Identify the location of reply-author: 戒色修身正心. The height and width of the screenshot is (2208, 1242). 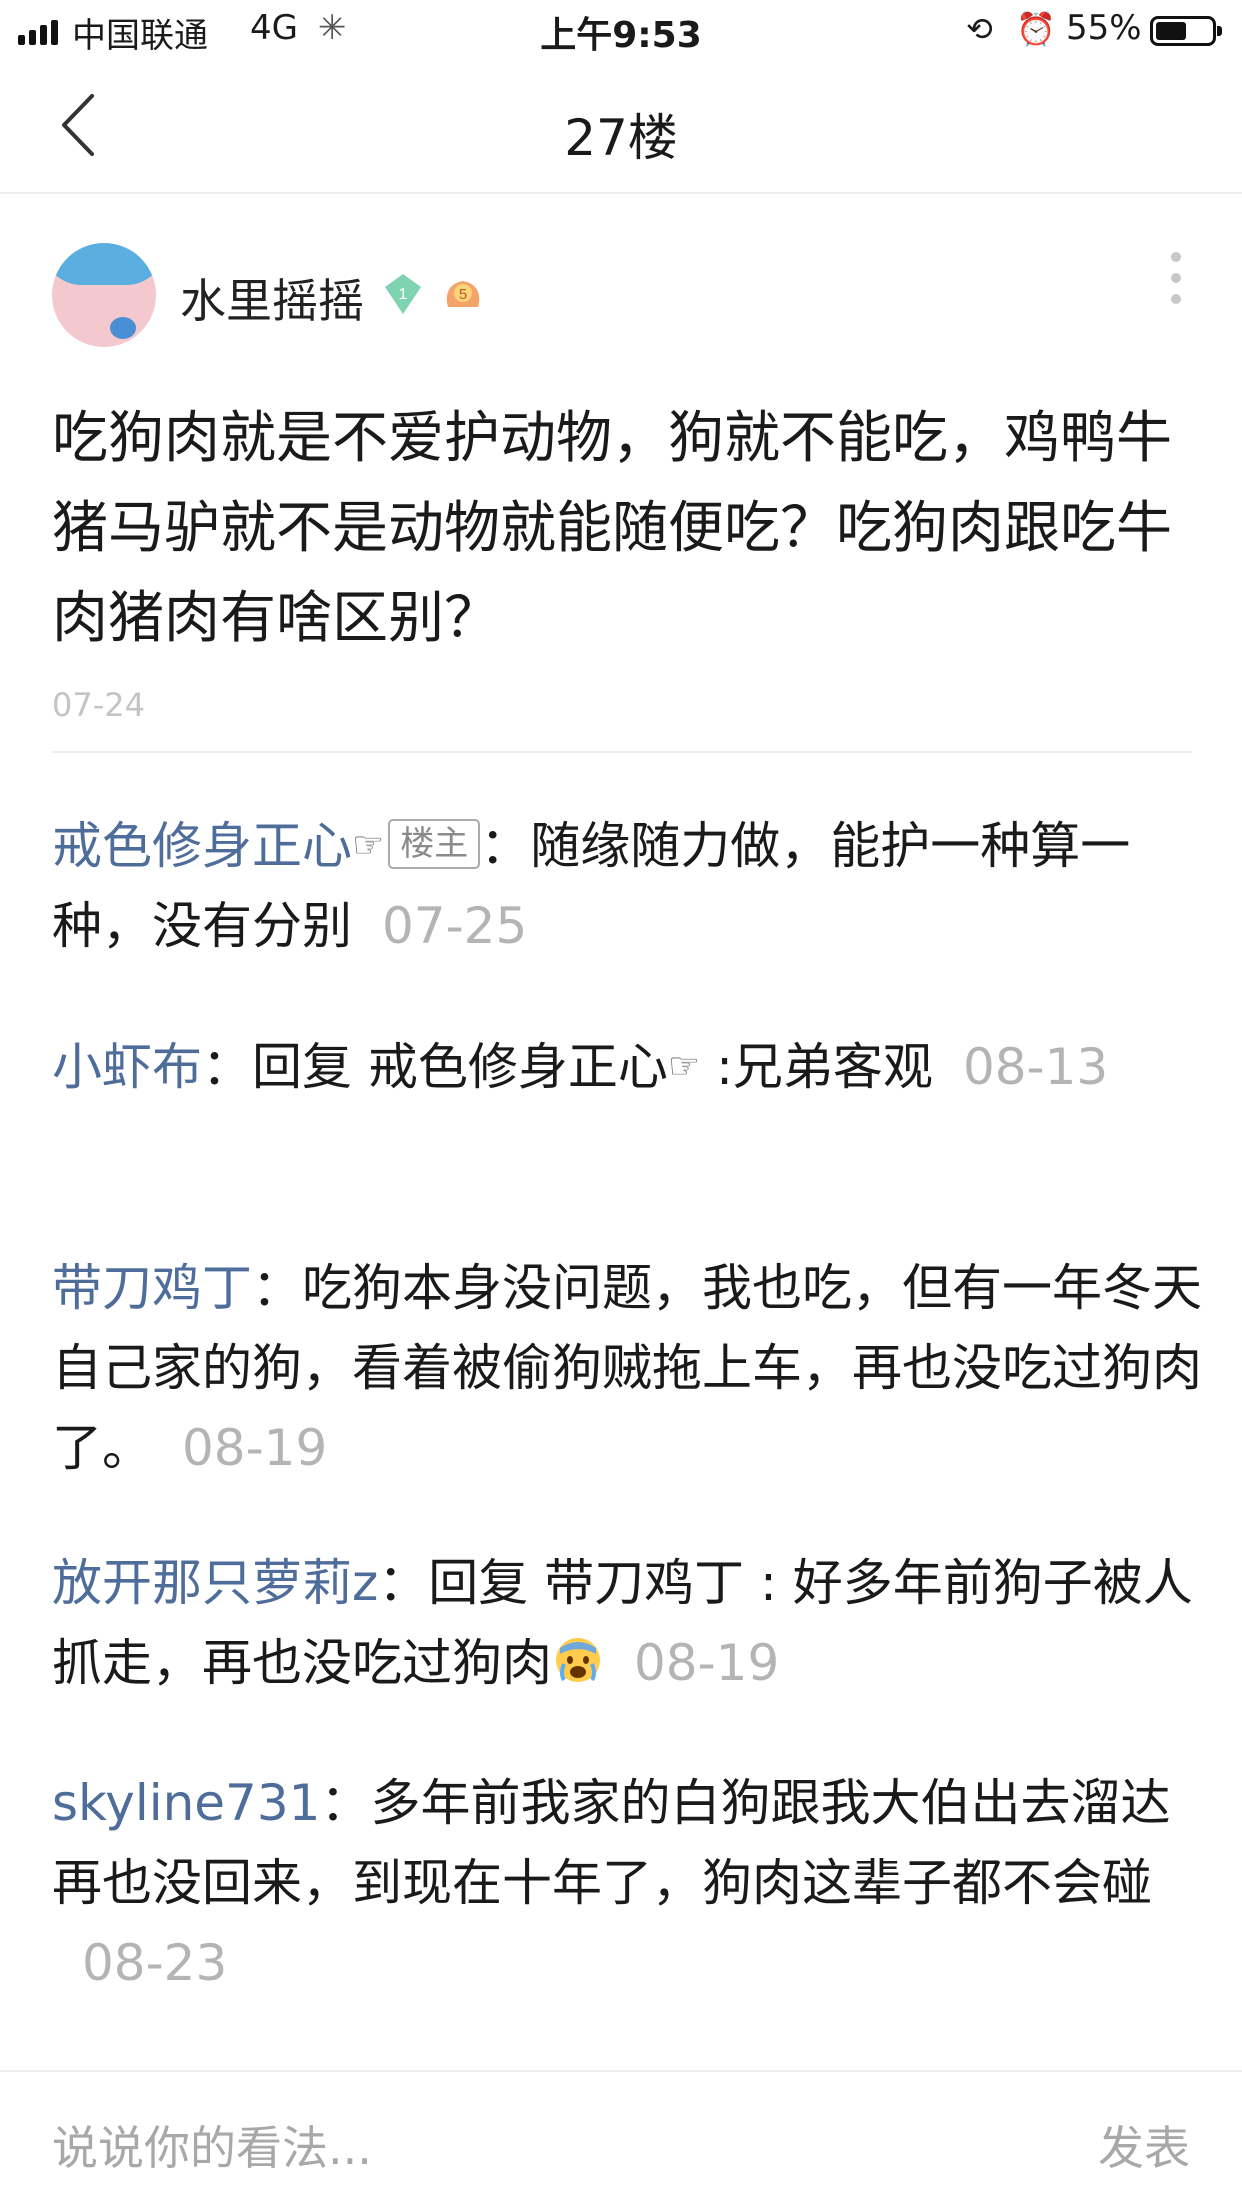
(202, 846).